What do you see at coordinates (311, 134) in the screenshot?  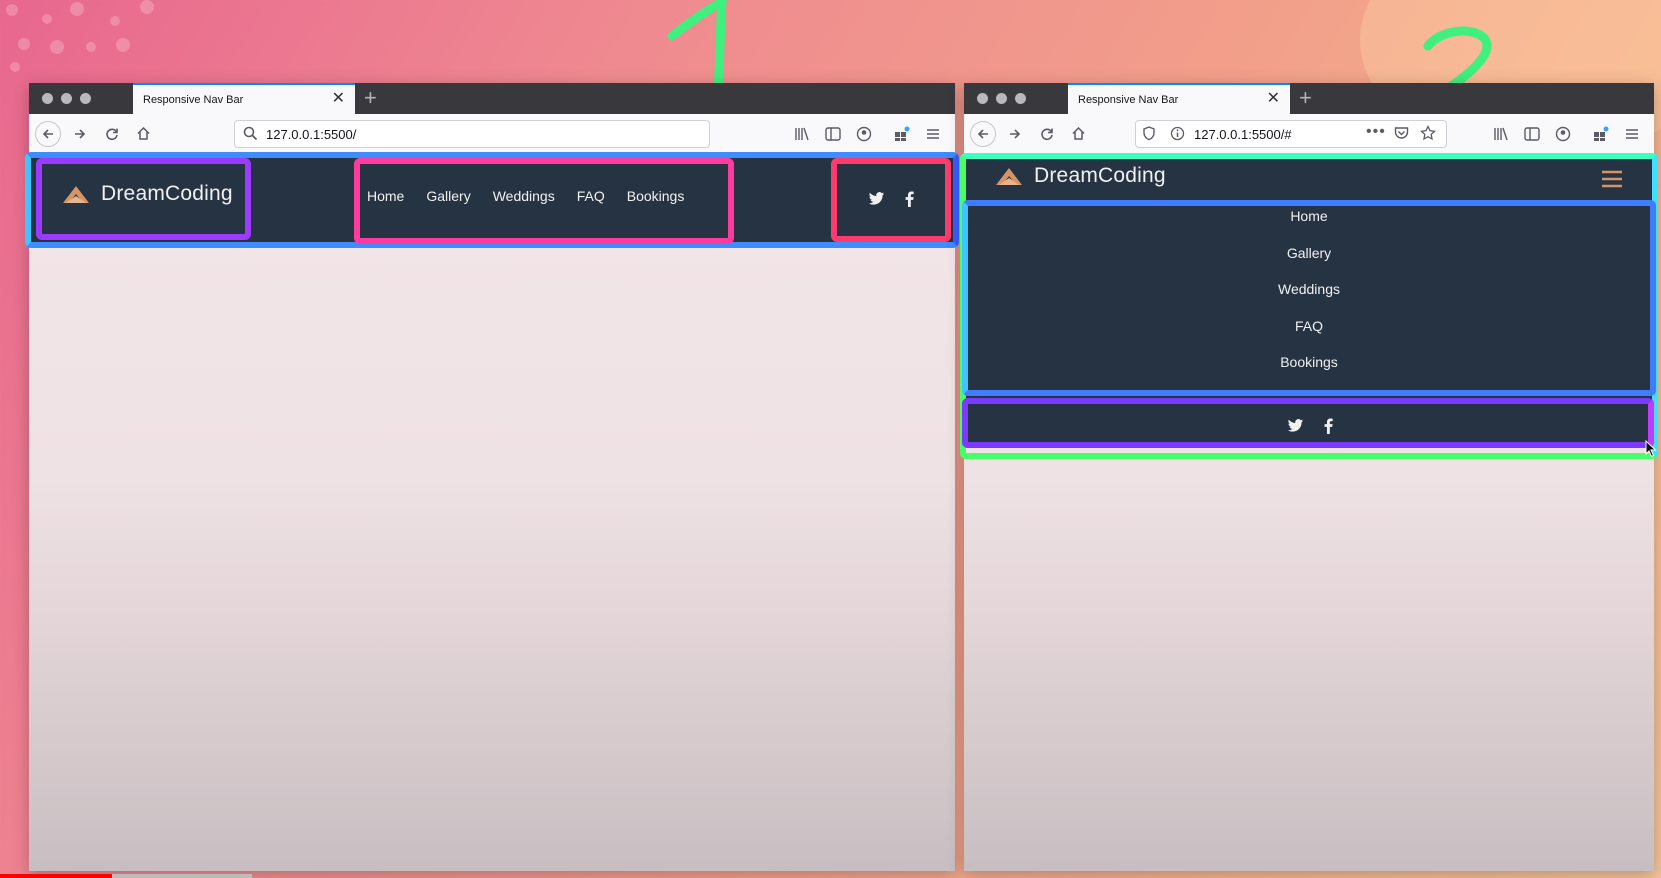 I see `url-text: 127.0.0.1:5500/` at bounding box center [311, 134].